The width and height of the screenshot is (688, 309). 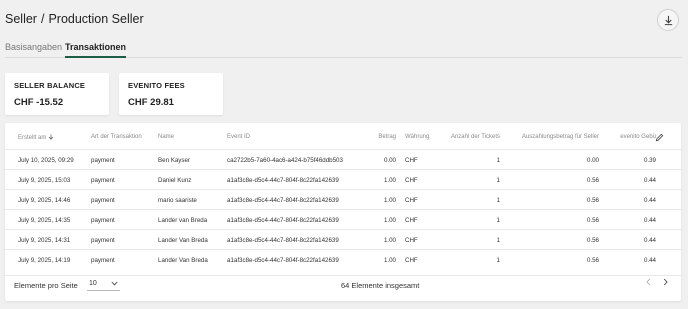 I want to click on cell-auszahlung: 0.00, so click(x=592, y=160).